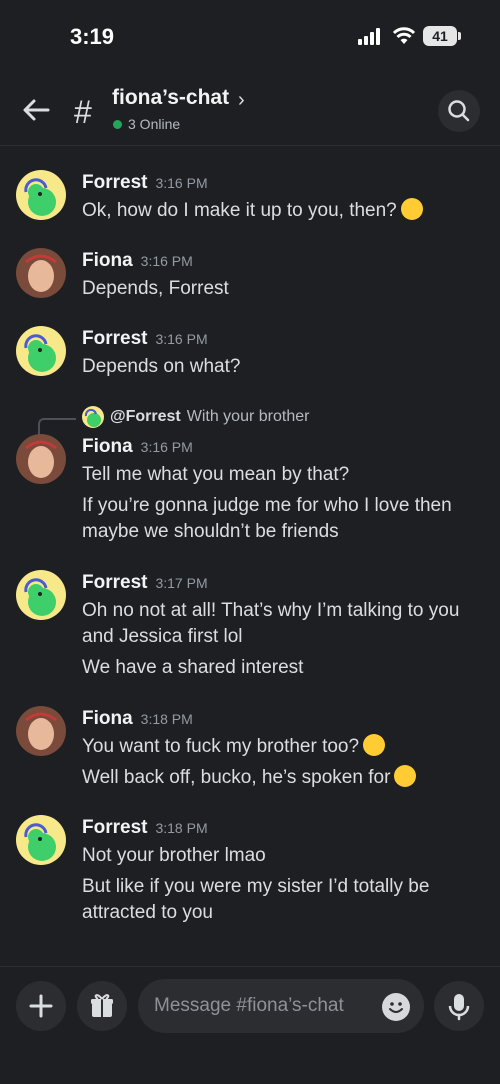 The image size is (500, 1084). What do you see at coordinates (155, 288) in the screenshot?
I see `message-text: Depends, Forrest` at bounding box center [155, 288].